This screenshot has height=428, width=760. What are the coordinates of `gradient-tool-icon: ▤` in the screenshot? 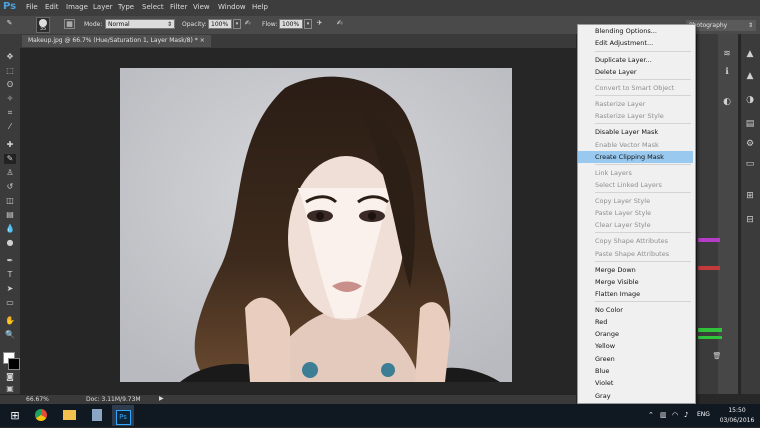 It's located at (10, 215).